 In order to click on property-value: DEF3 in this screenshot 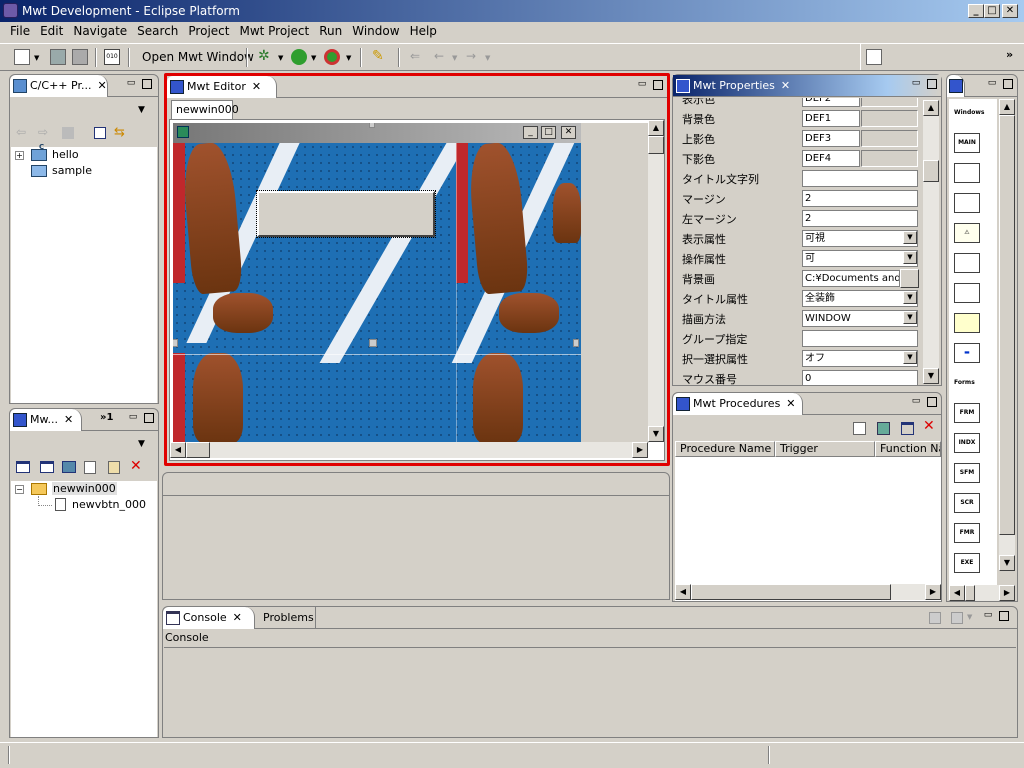, I will do `click(831, 138)`.